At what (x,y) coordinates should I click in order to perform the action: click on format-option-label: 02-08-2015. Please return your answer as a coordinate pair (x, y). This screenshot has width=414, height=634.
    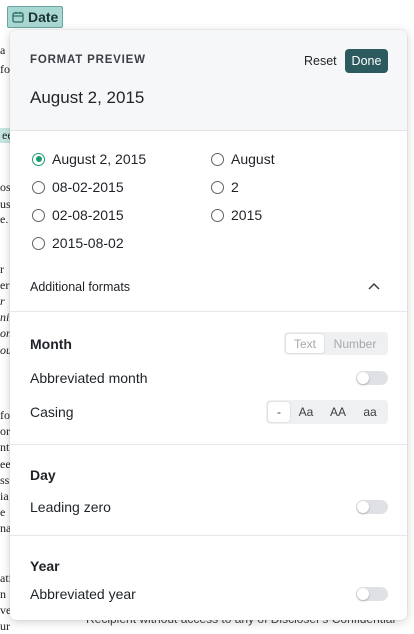
    Looking at the image, I should click on (88, 215).